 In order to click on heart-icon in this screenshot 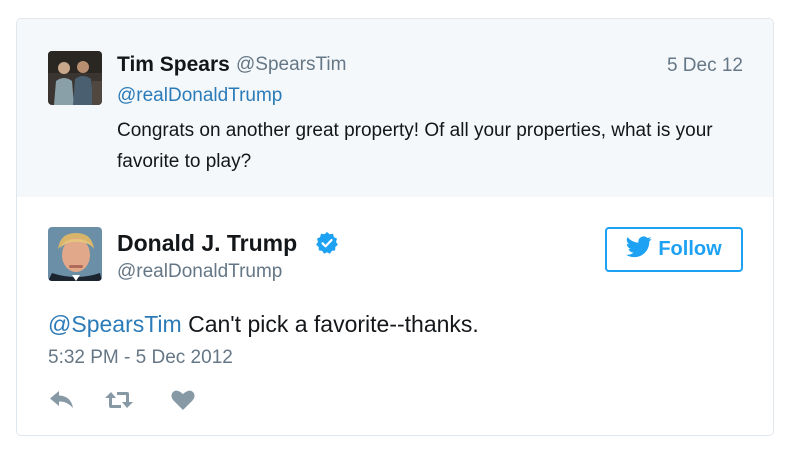, I will do `click(183, 400)`.